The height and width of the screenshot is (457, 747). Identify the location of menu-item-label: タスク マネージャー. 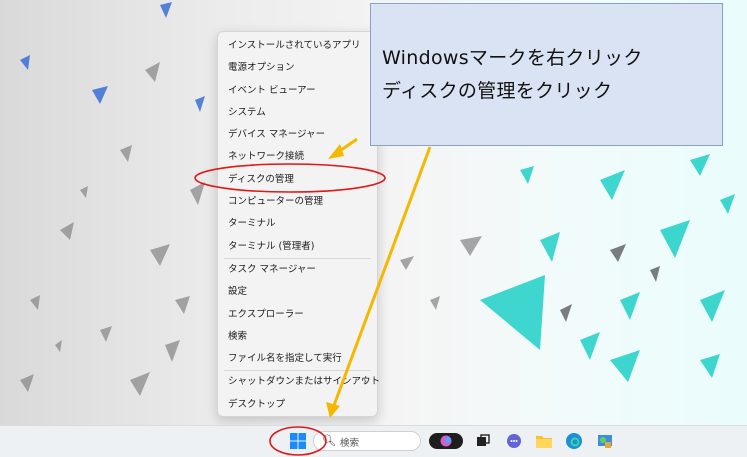
(272, 269).